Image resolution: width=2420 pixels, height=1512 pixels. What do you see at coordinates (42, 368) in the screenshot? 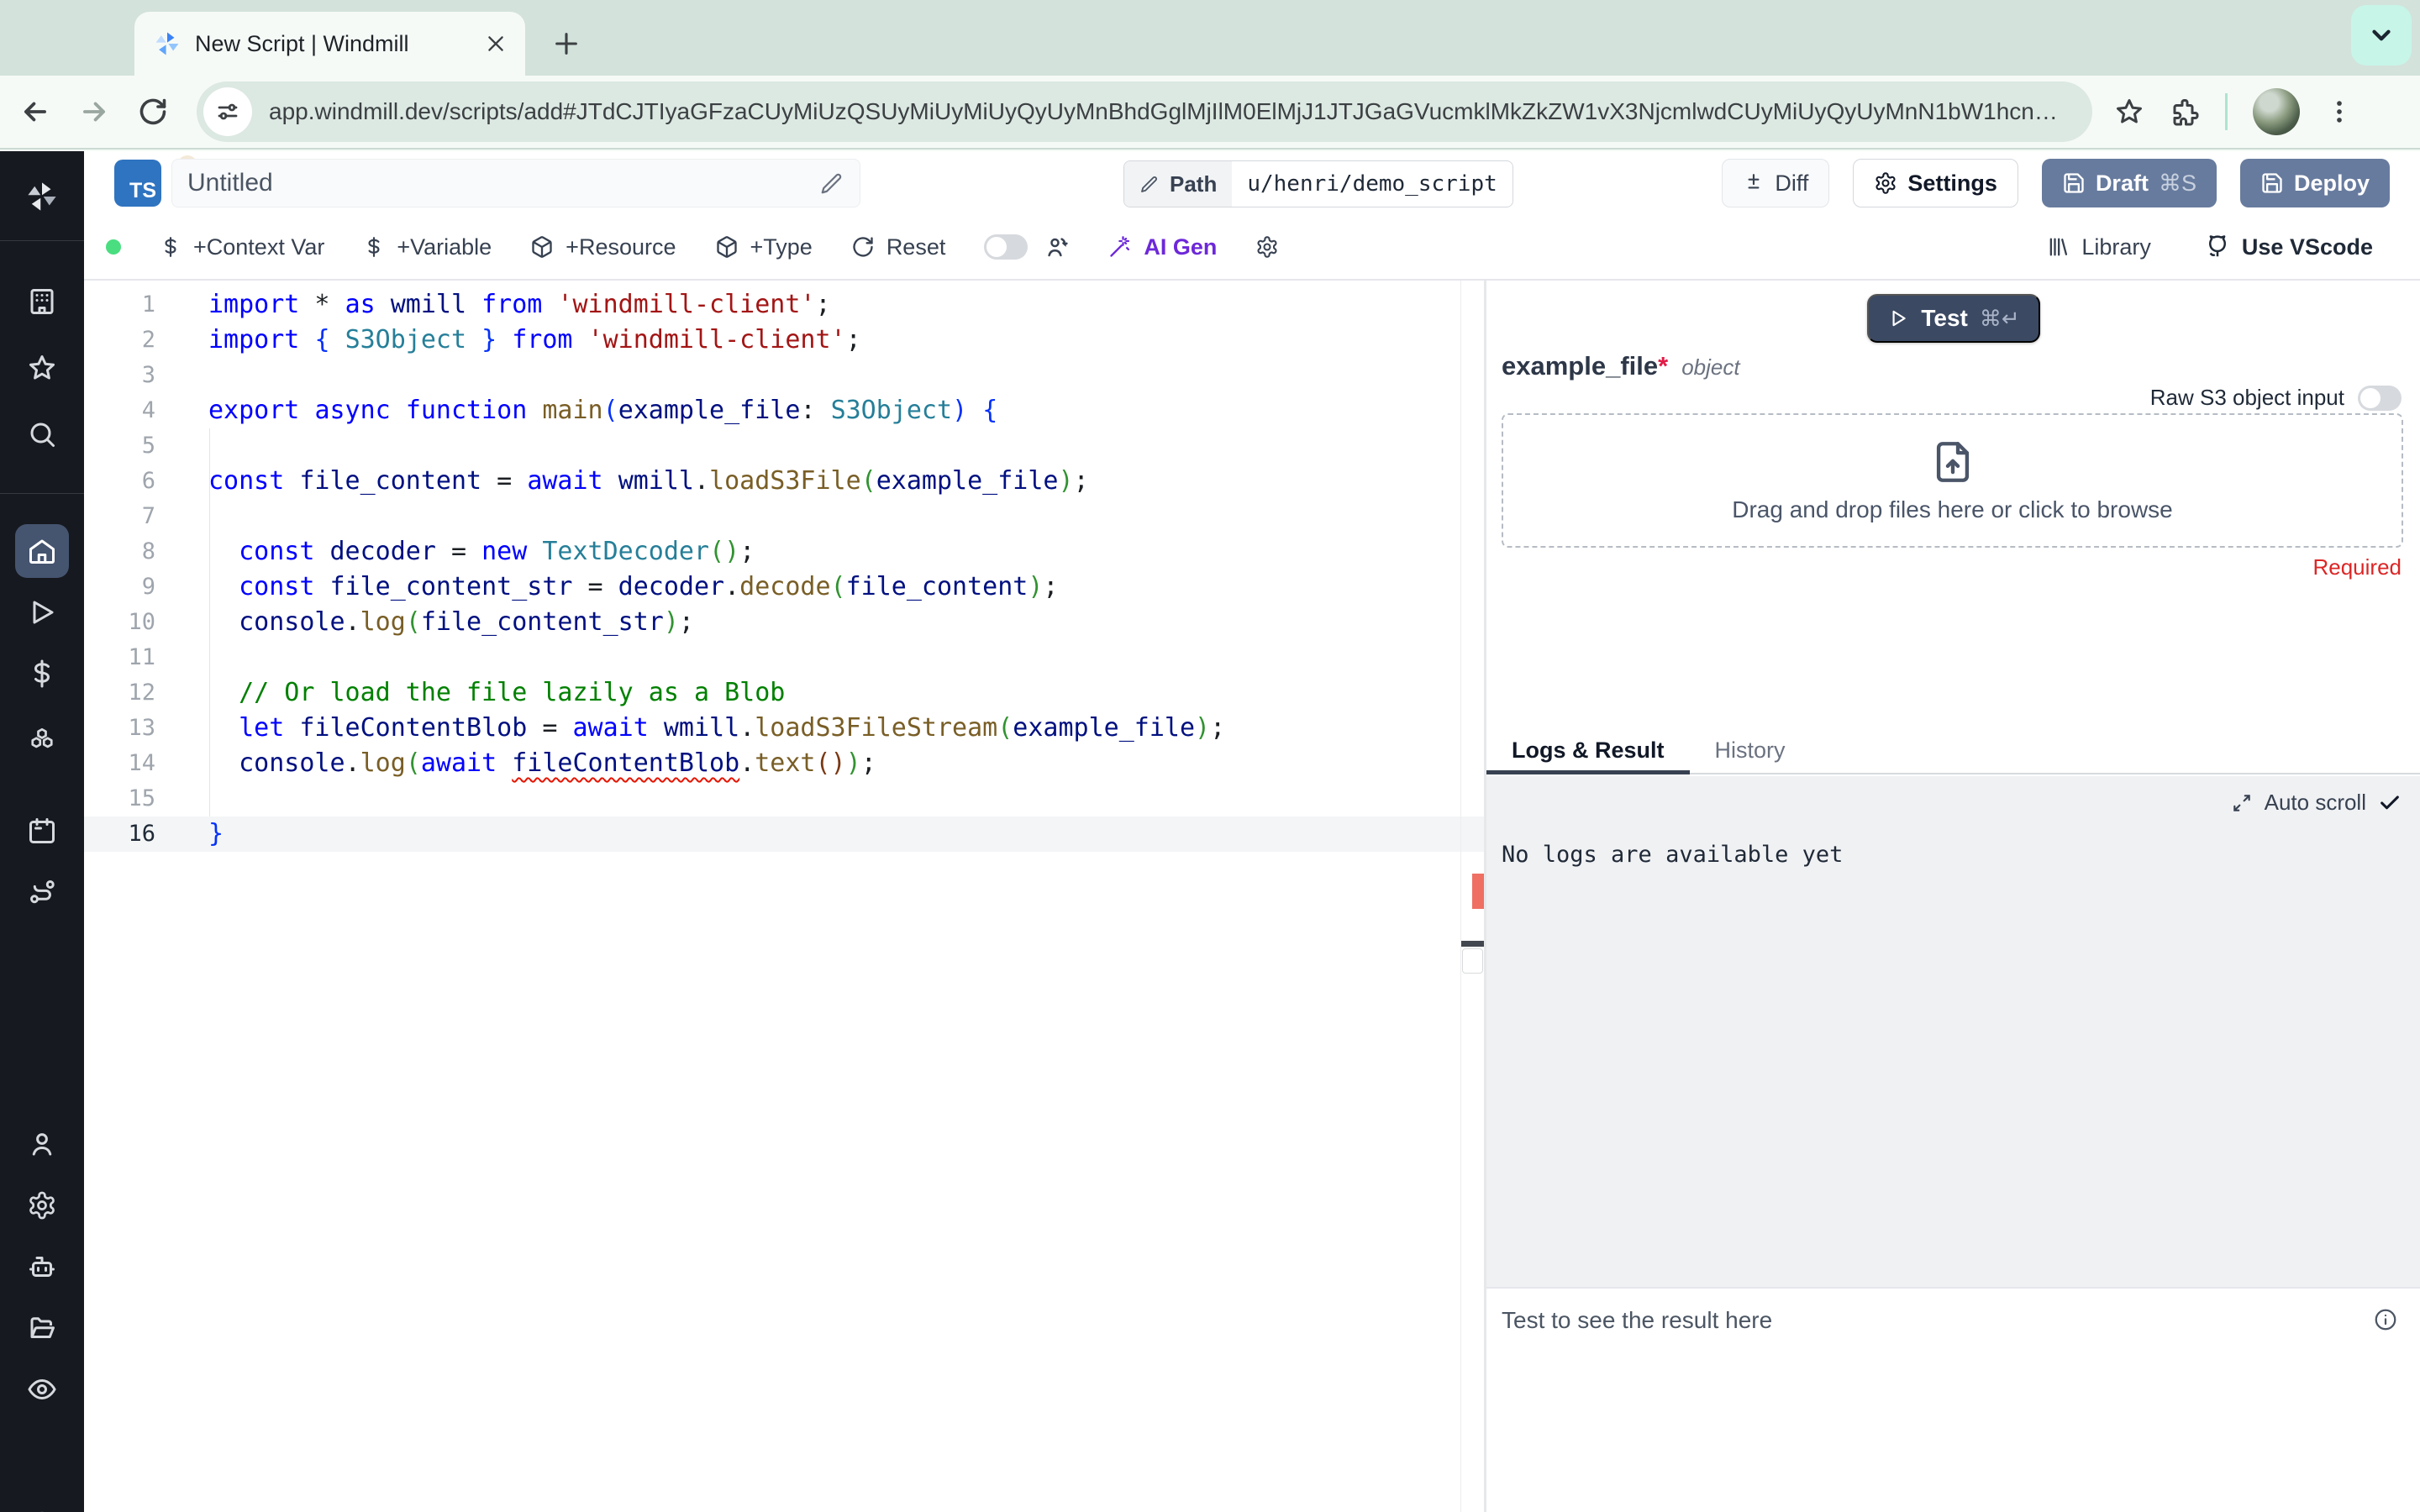
I see `sidebar-item-favorites` at bounding box center [42, 368].